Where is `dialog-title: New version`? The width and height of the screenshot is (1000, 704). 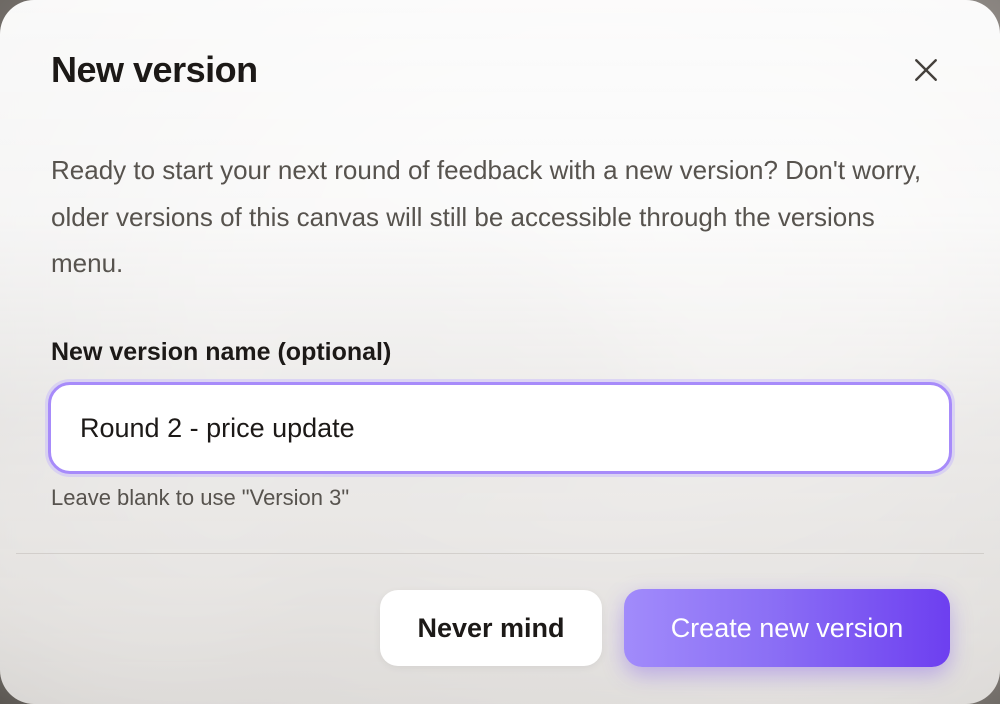 dialog-title: New version is located at coordinates (154, 69).